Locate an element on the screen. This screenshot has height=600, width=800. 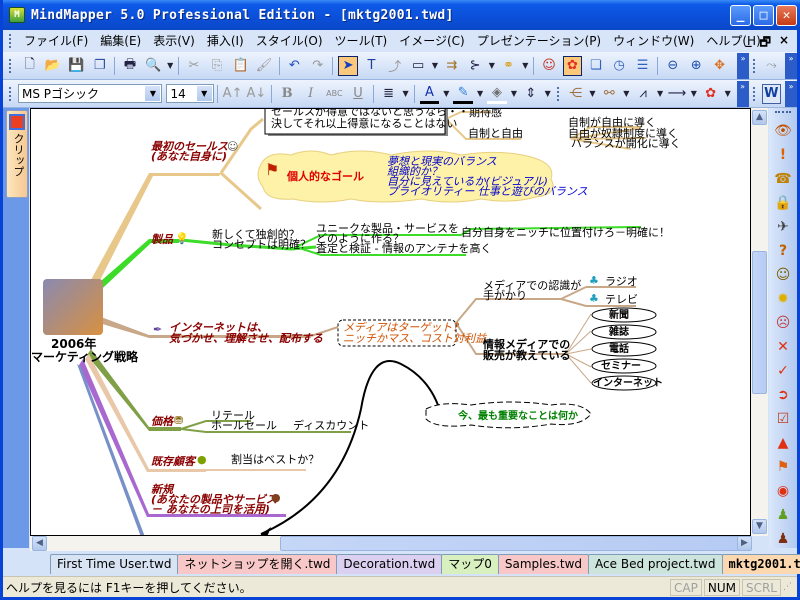
node-product: 製品 is located at coordinates (162, 239).